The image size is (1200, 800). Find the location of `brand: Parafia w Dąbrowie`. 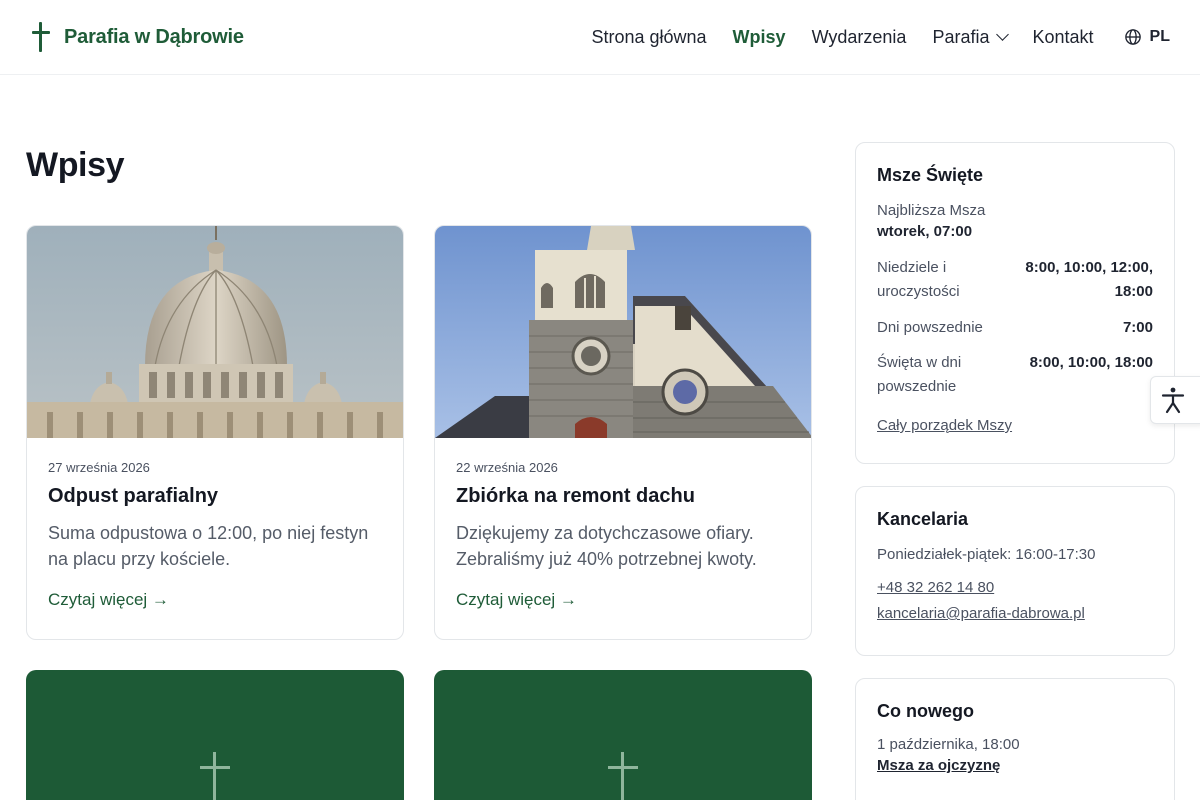

brand: Parafia w Dąbrowie is located at coordinates (137, 37).